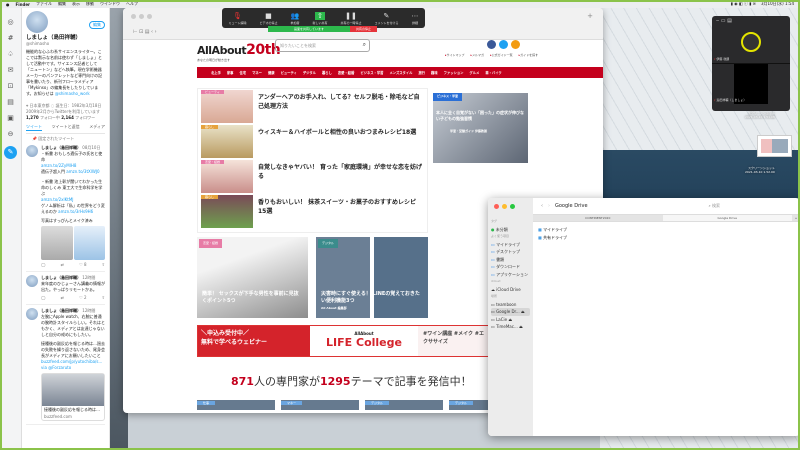 The image size is (800, 450). What do you see at coordinates (56, 367) in the screenshot?
I see `tweet-via: via @Forzaruto` at bounding box center [56, 367].